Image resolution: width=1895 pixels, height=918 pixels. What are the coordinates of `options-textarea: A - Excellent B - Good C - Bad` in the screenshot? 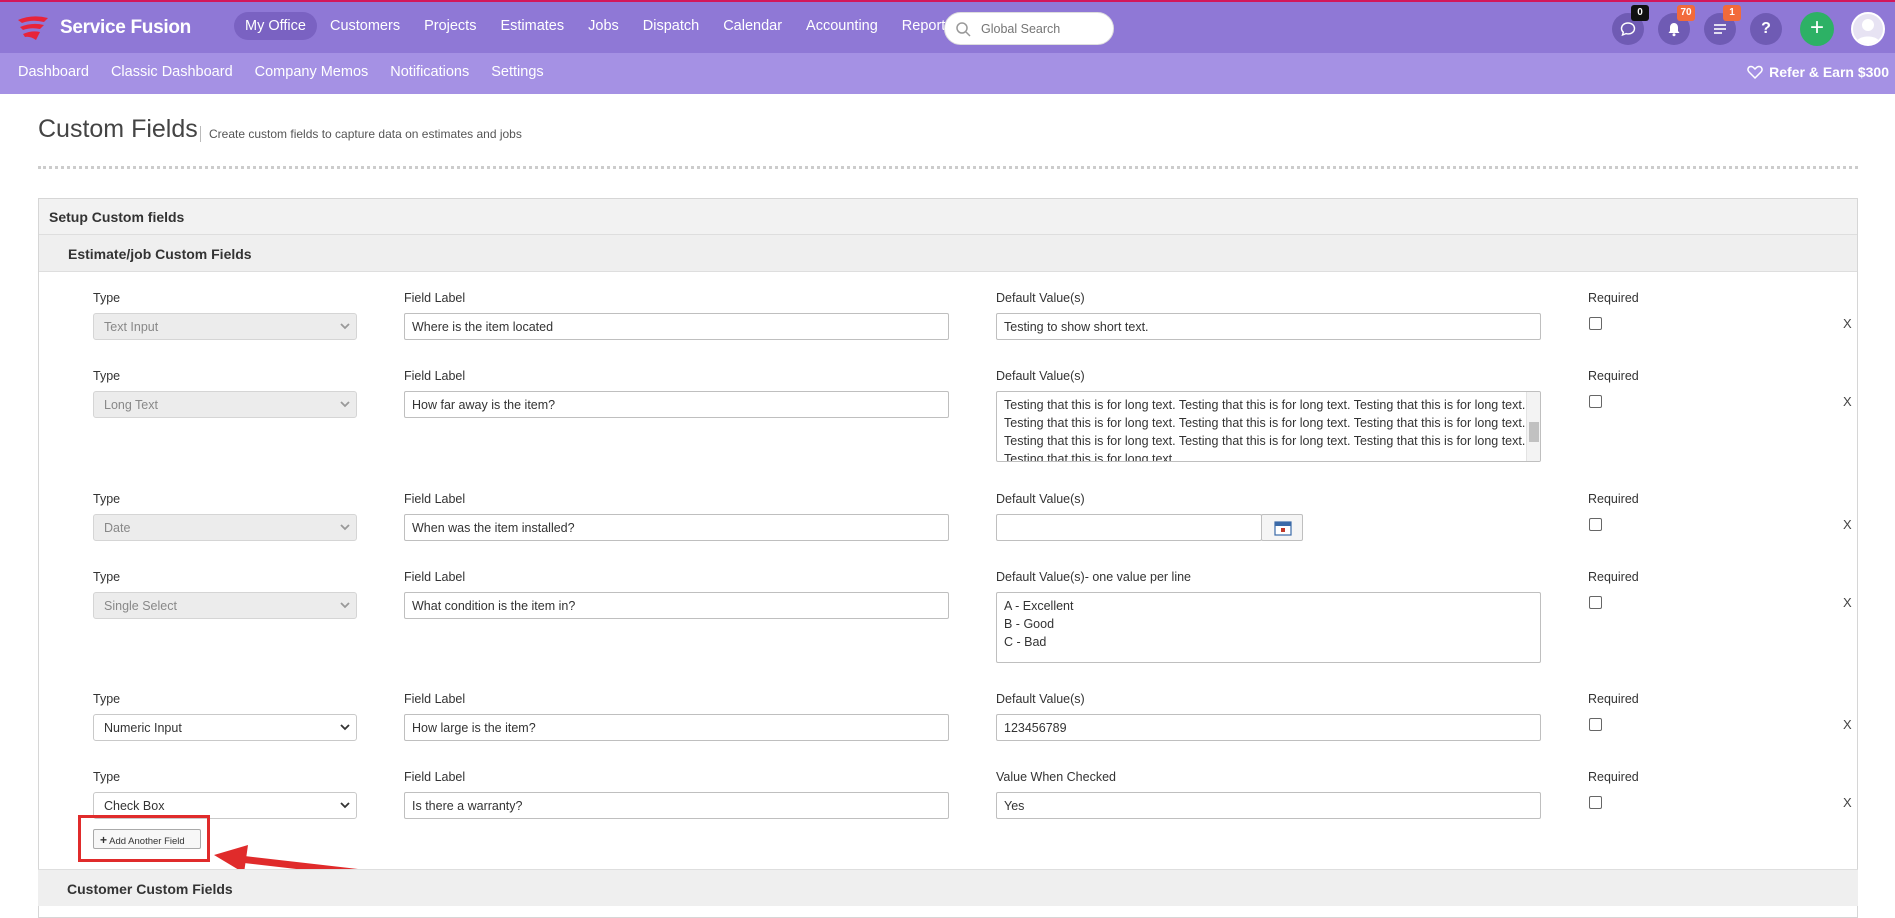 It's located at (1268, 627).